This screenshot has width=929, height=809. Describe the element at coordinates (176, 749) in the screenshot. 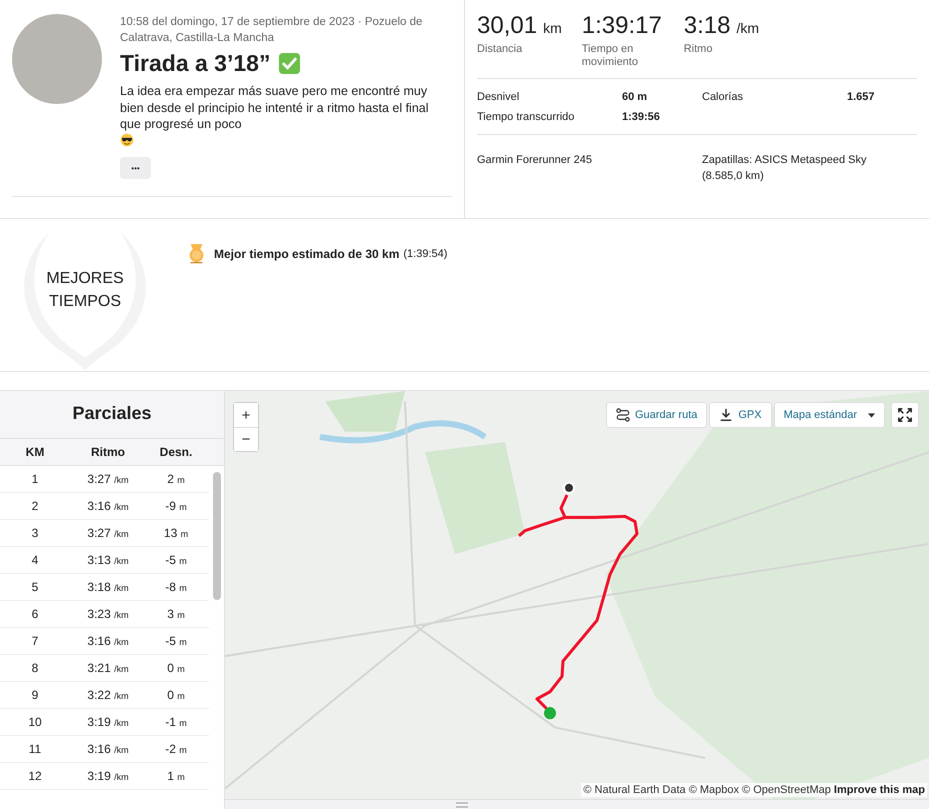

I see `elevation-cell-text: -2 m` at that location.